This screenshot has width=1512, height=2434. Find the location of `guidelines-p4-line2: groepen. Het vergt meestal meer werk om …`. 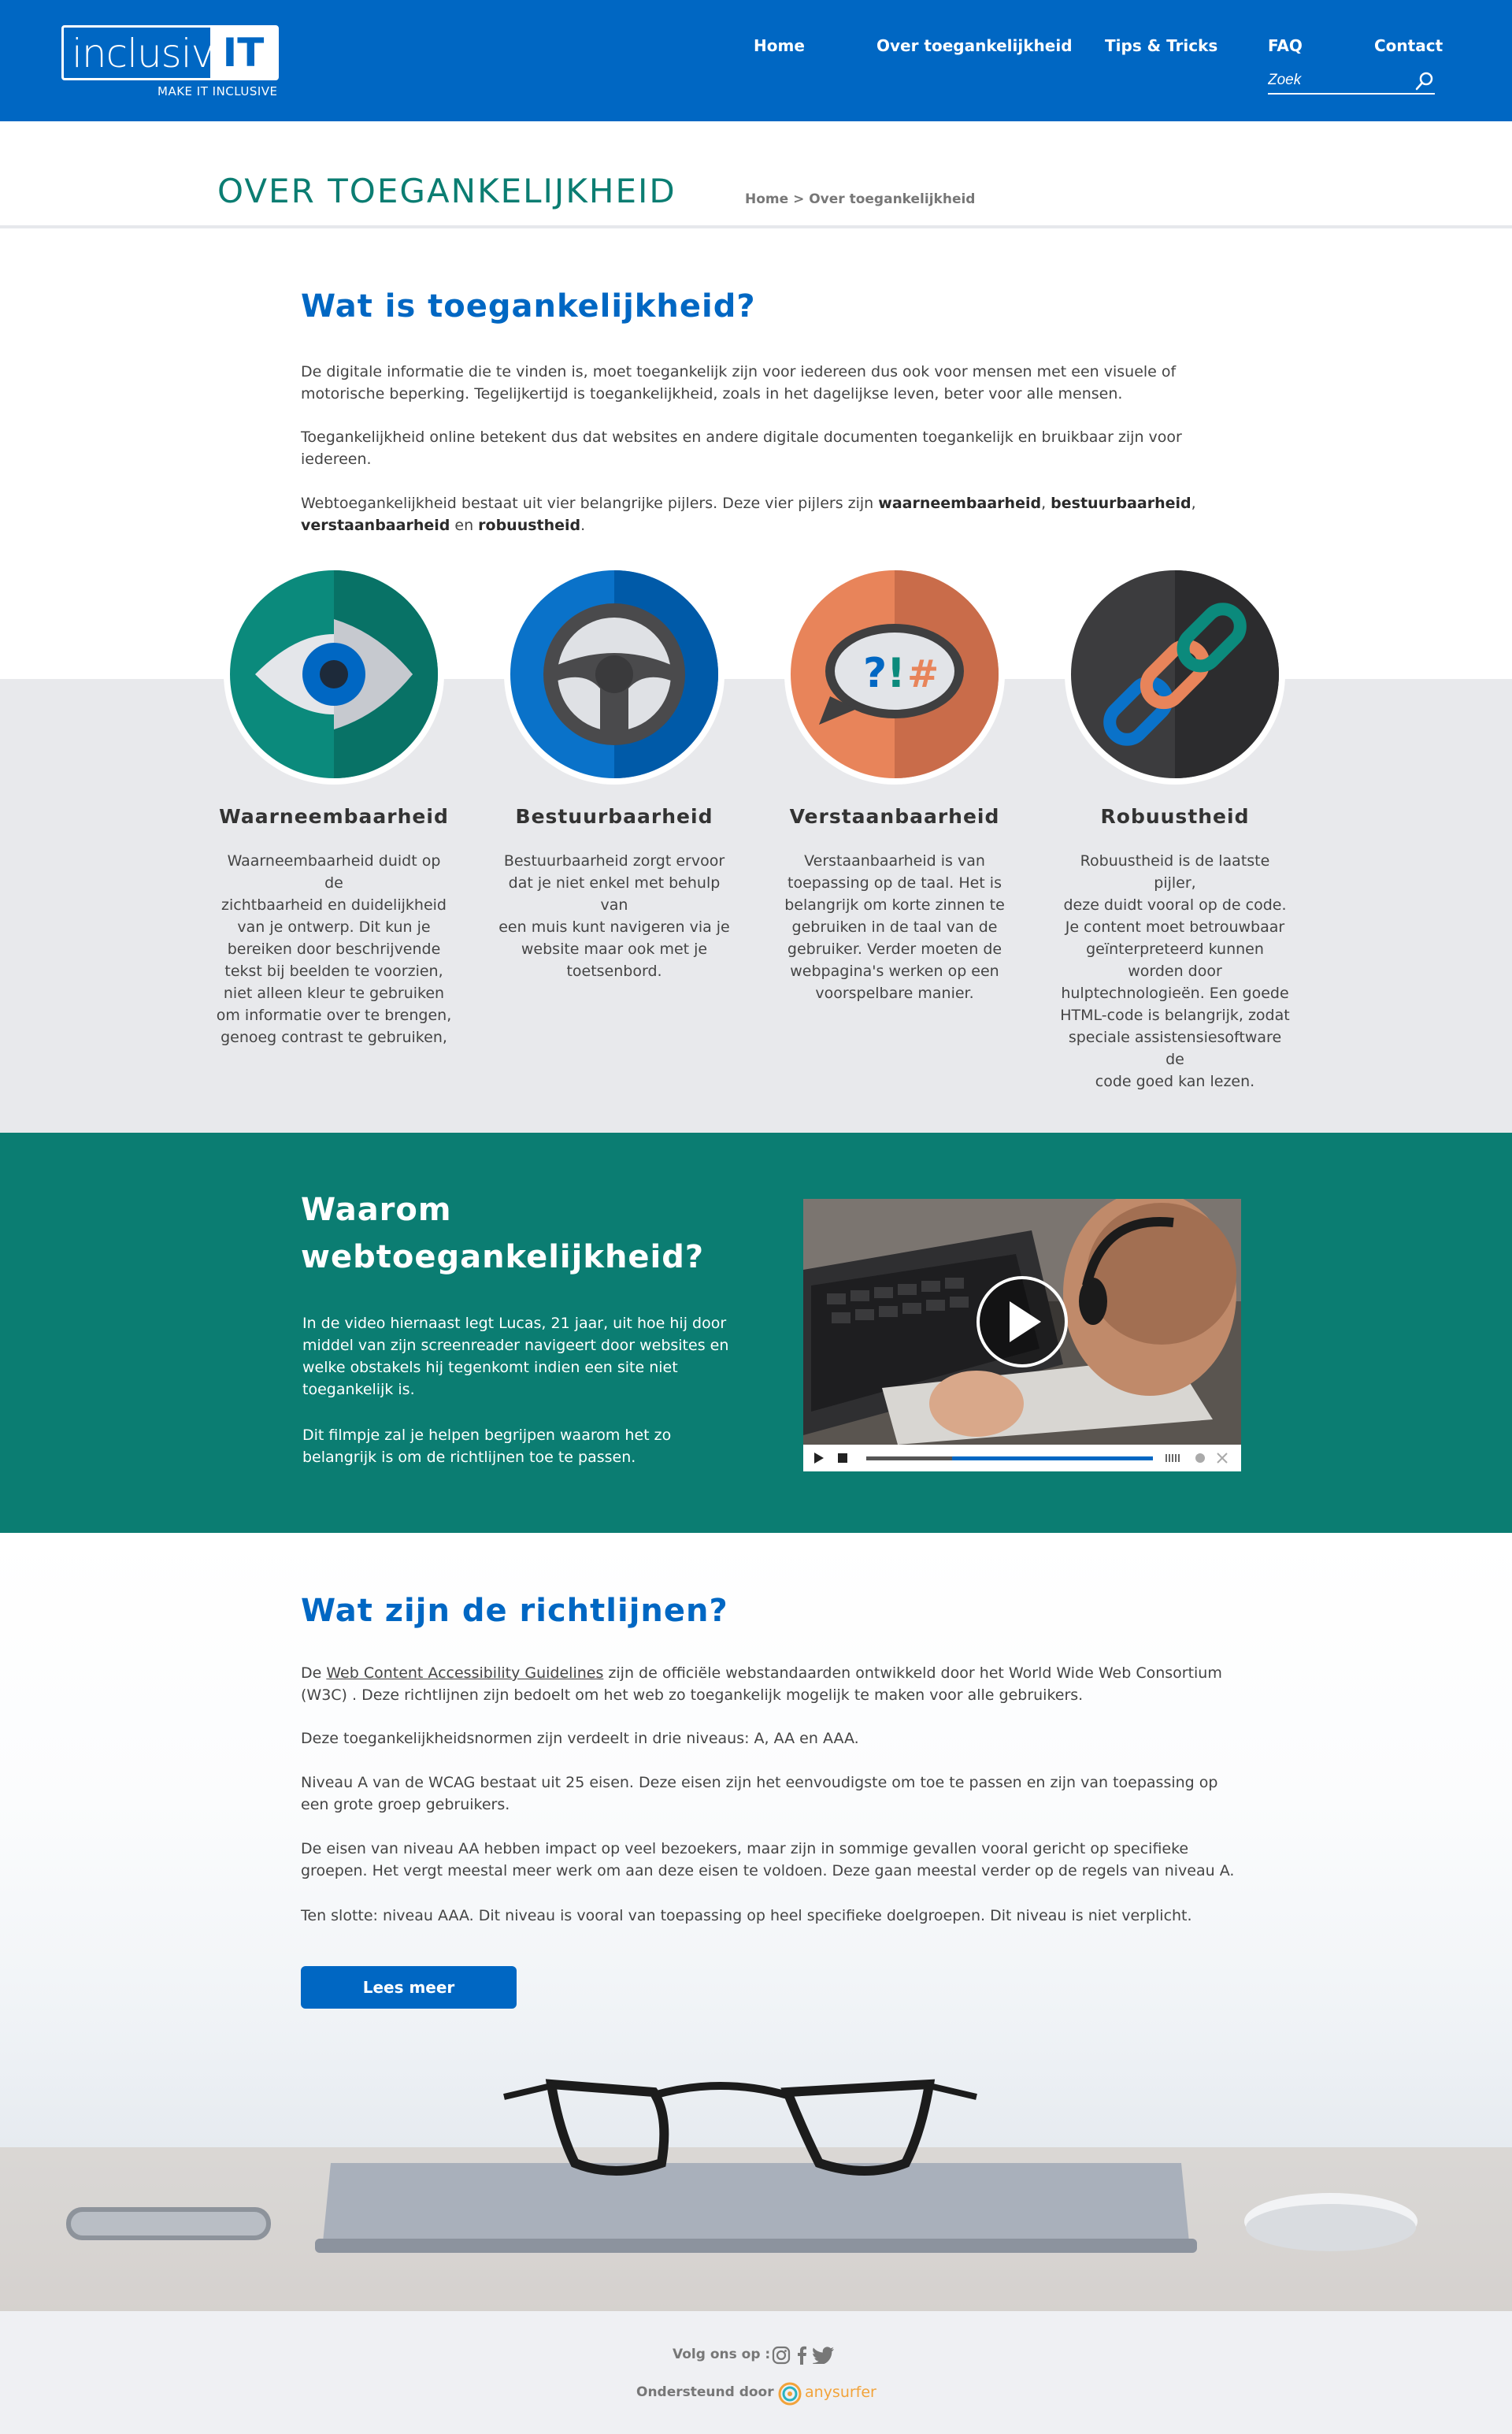

guidelines-p4-line2: groepen. Het vergt meestal meer werk om … is located at coordinates (768, 1870).